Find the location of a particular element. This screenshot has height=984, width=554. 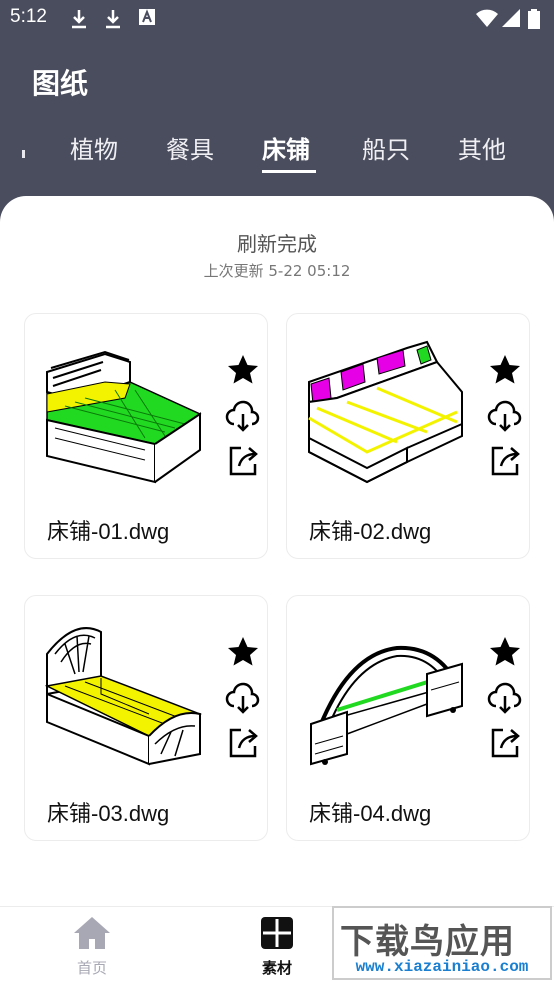

drawing-card: 床铺-02.dwg is located at coordinates (408, 436).